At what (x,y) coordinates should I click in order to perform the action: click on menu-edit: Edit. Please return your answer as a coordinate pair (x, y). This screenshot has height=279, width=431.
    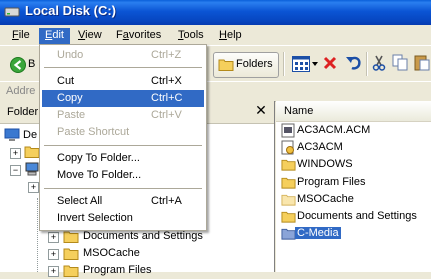
    Looking at the image, I should click on (54, 36).